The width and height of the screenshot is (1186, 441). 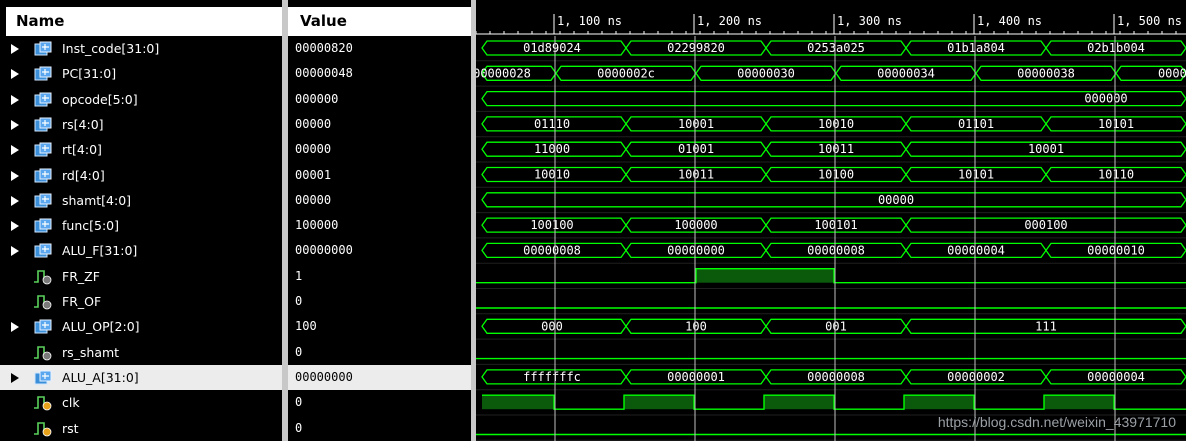 What do you see at coordinates (141, 99) in the screenshot?
I see `signal-row: opcode[5:0]` at bounding box center [141, 99].